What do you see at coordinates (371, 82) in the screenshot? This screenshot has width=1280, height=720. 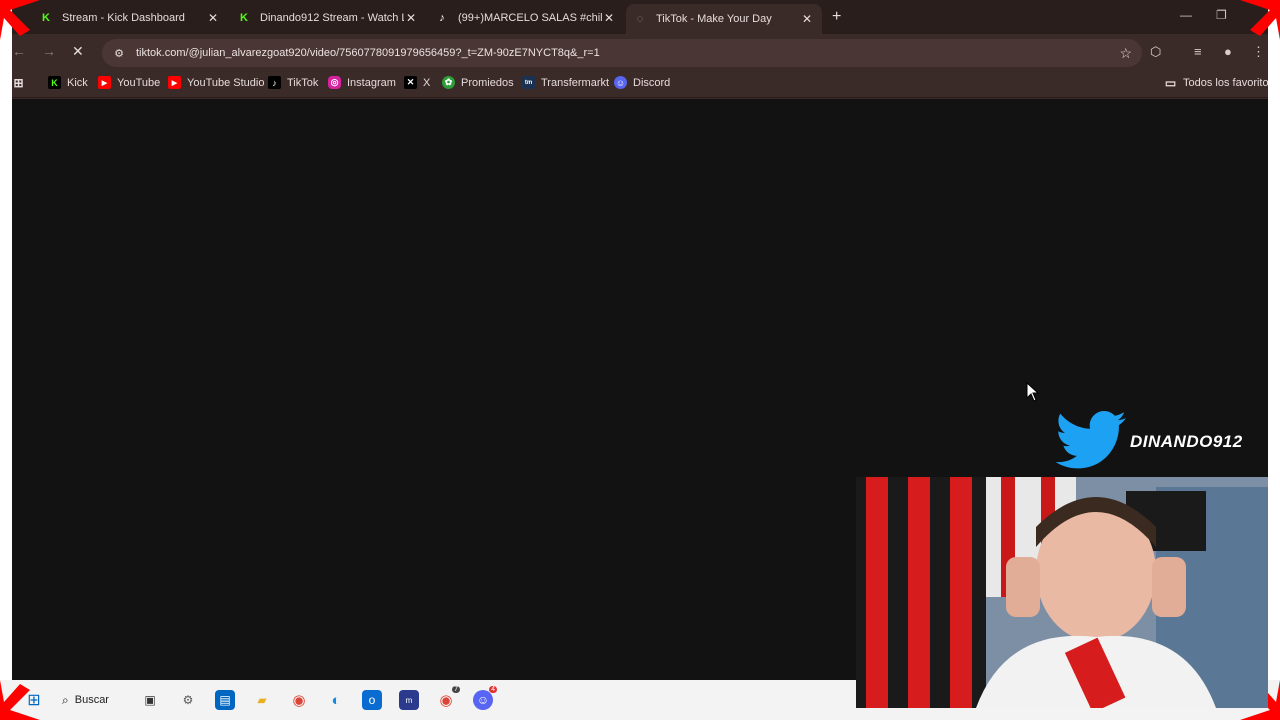 I see `bookmark-label: Instagram` at bounding box center [371, 82].